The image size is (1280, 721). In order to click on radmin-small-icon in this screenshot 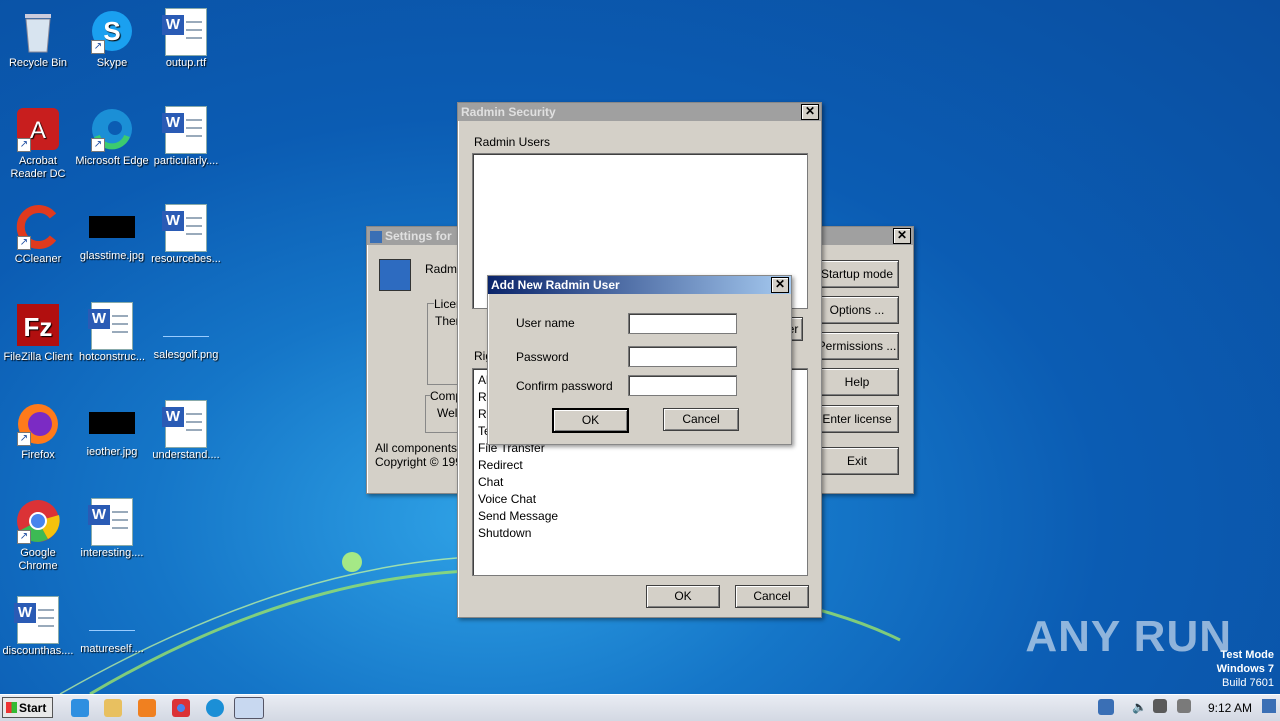, I will do `click(376, 236)`.